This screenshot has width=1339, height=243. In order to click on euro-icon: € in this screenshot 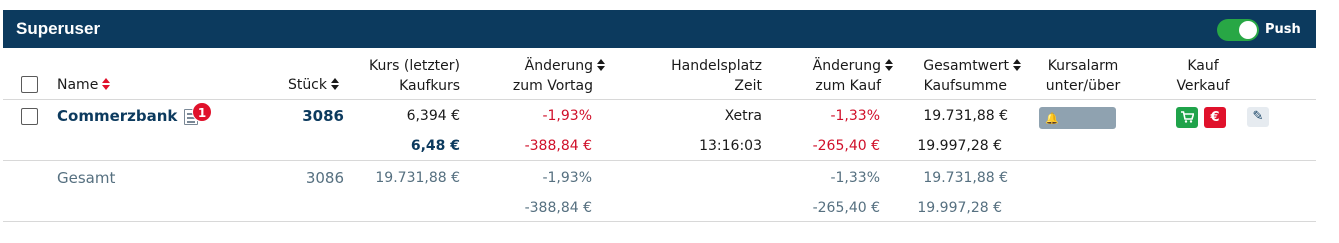, I will do `click(1215, 117)`.